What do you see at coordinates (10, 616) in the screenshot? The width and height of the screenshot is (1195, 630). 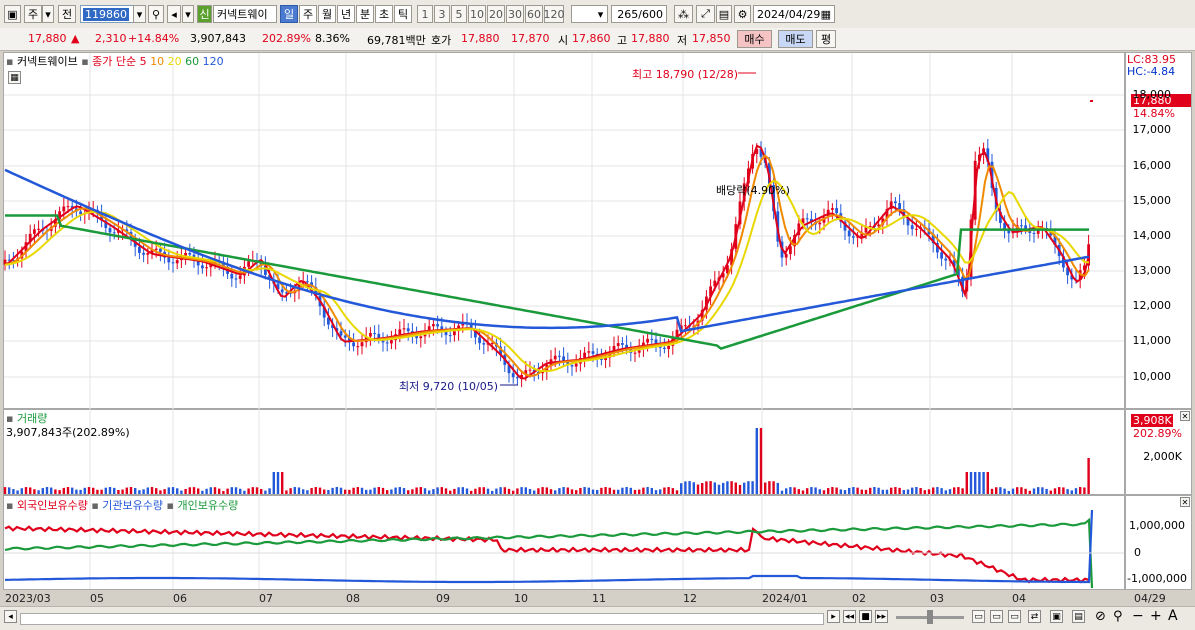 I see `scroll-left-icon: ◂` at bounding box center [10, 616].